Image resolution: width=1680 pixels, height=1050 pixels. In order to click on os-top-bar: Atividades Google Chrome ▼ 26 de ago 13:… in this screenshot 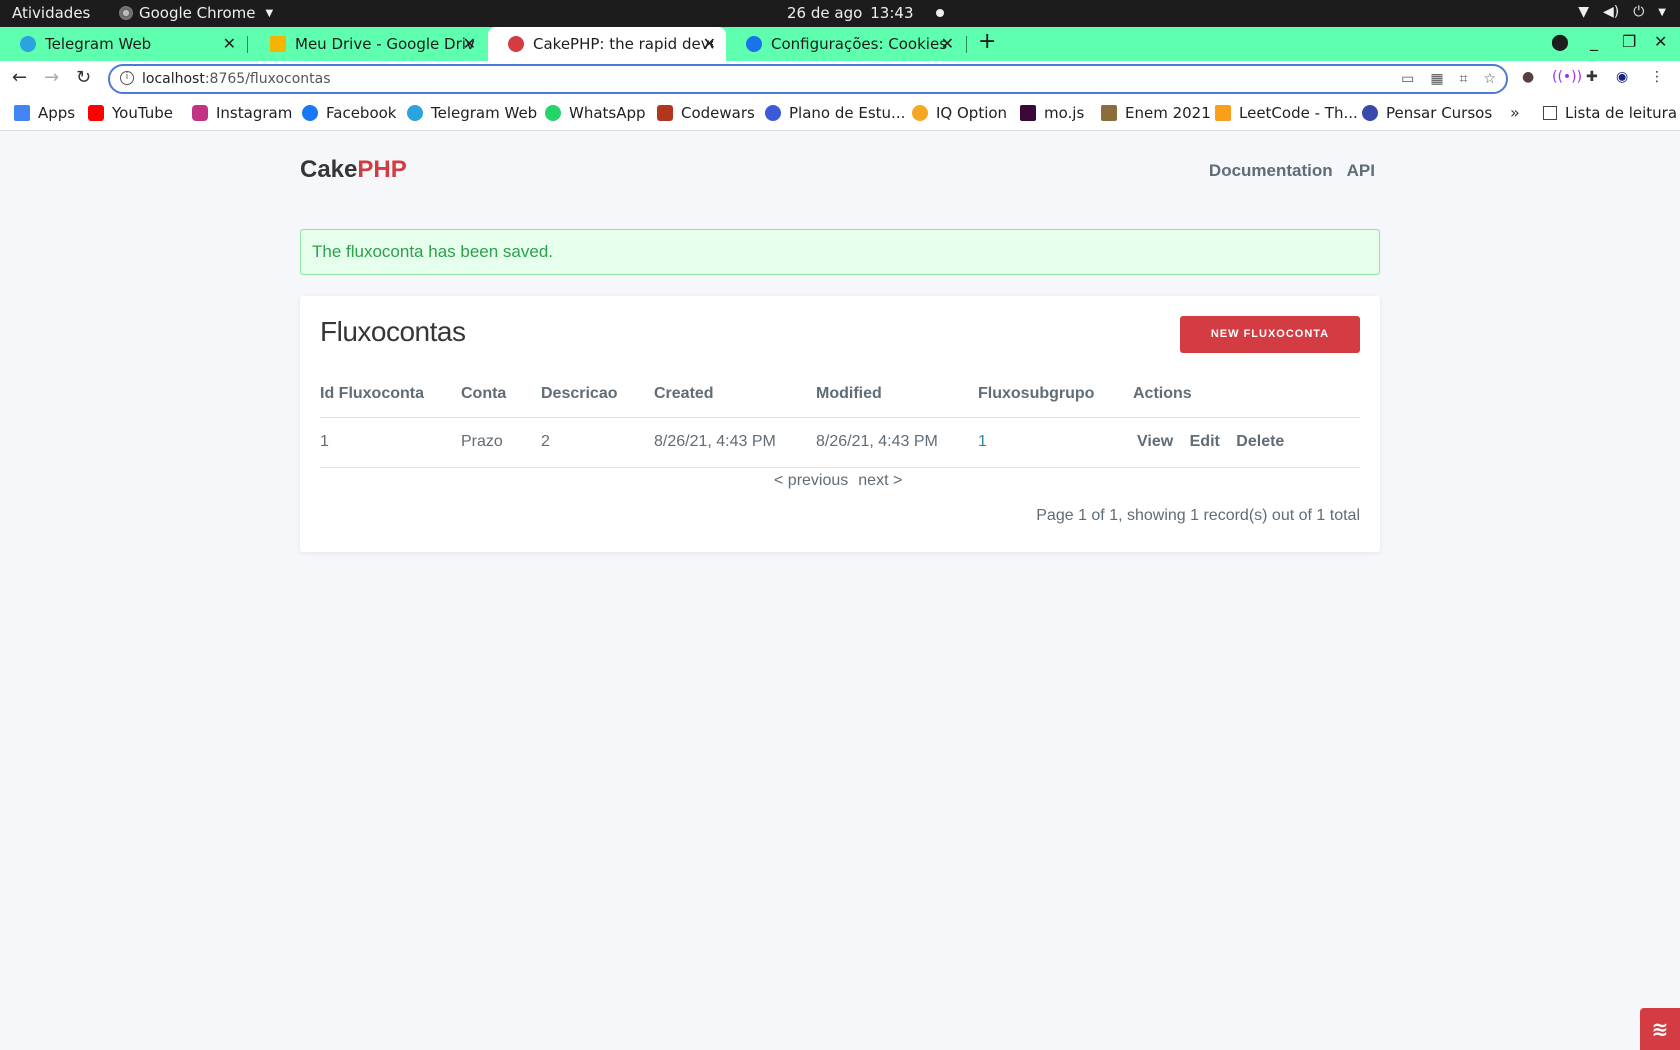, I will do `click(840, 13)`.